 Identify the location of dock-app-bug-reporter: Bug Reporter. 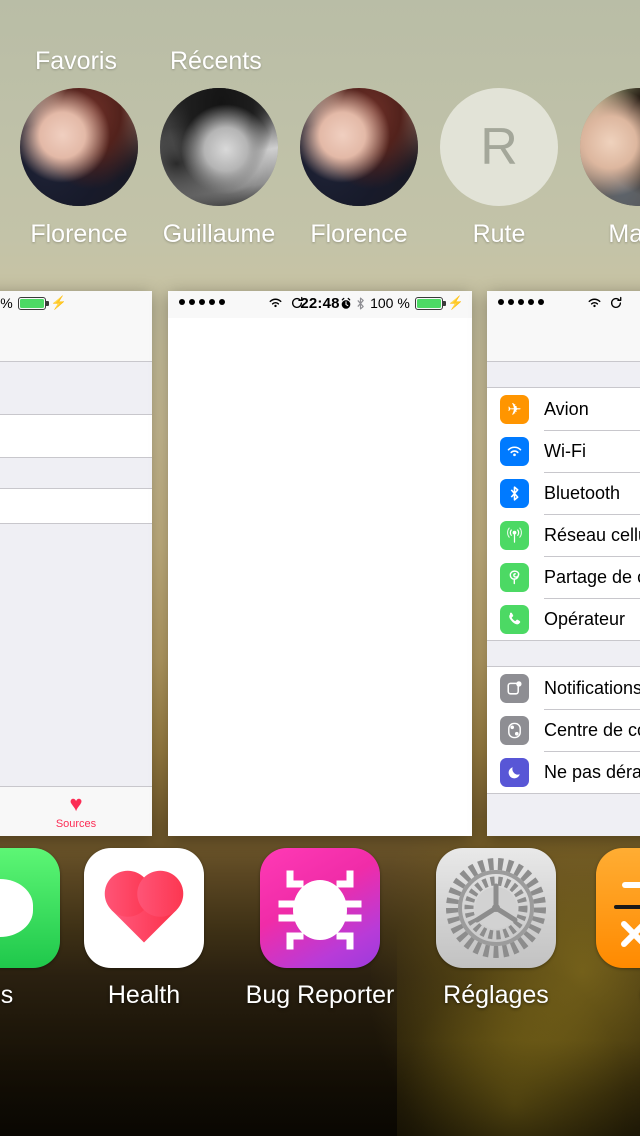
(320, 928).